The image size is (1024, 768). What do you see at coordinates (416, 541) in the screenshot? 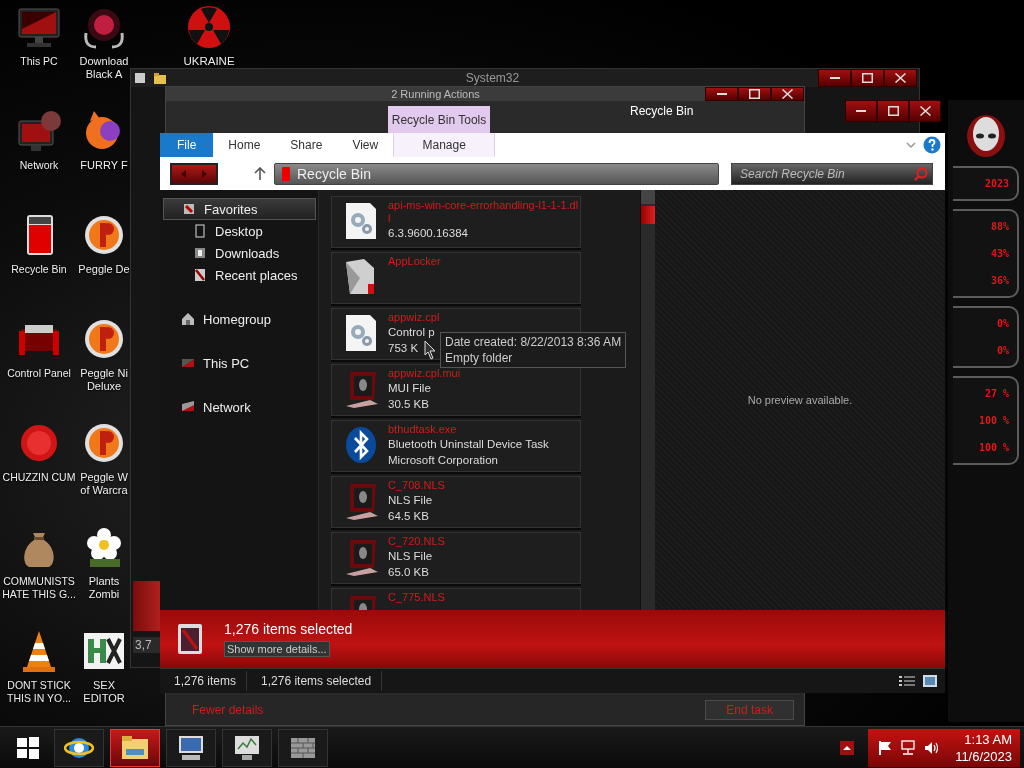
I see `file-name: C_720.NLS` at bounding box center [416, 541].